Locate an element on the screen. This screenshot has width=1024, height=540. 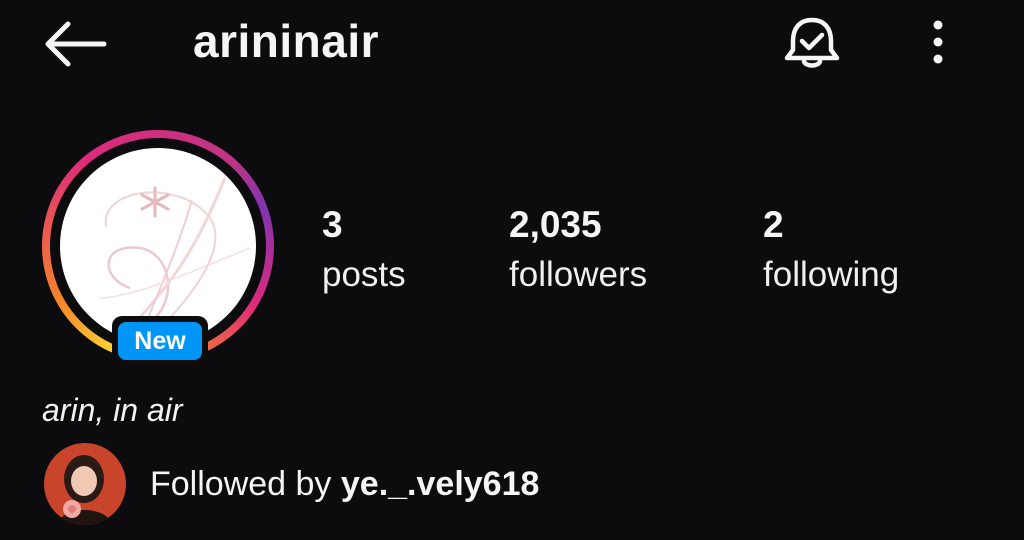
more-options-button is located at coordinates (938, 42).